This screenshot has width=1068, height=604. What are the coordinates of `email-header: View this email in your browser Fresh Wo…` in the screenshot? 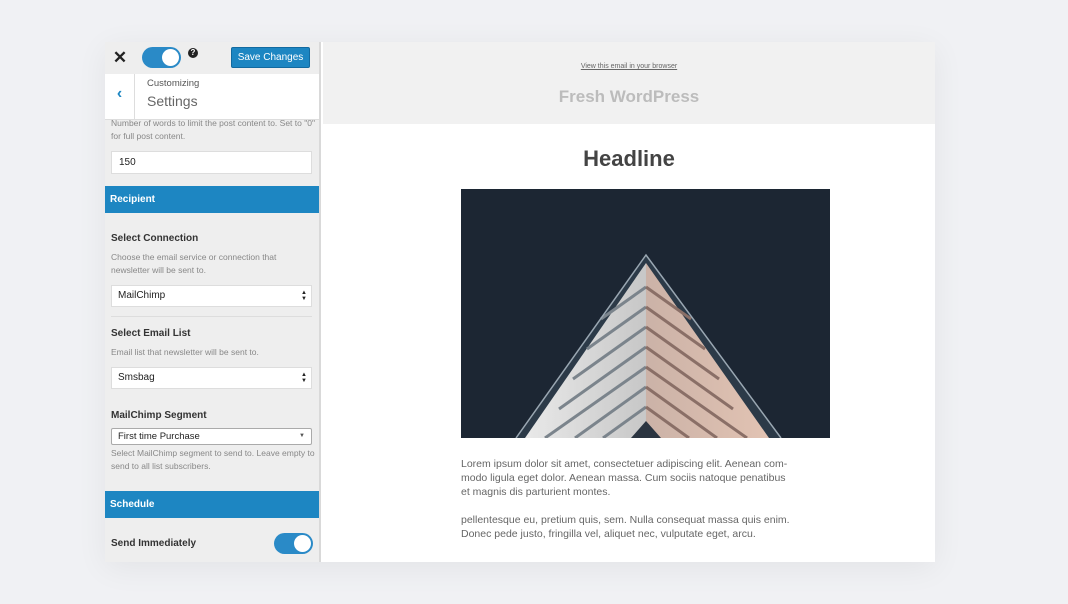 It's located at (629, 83).